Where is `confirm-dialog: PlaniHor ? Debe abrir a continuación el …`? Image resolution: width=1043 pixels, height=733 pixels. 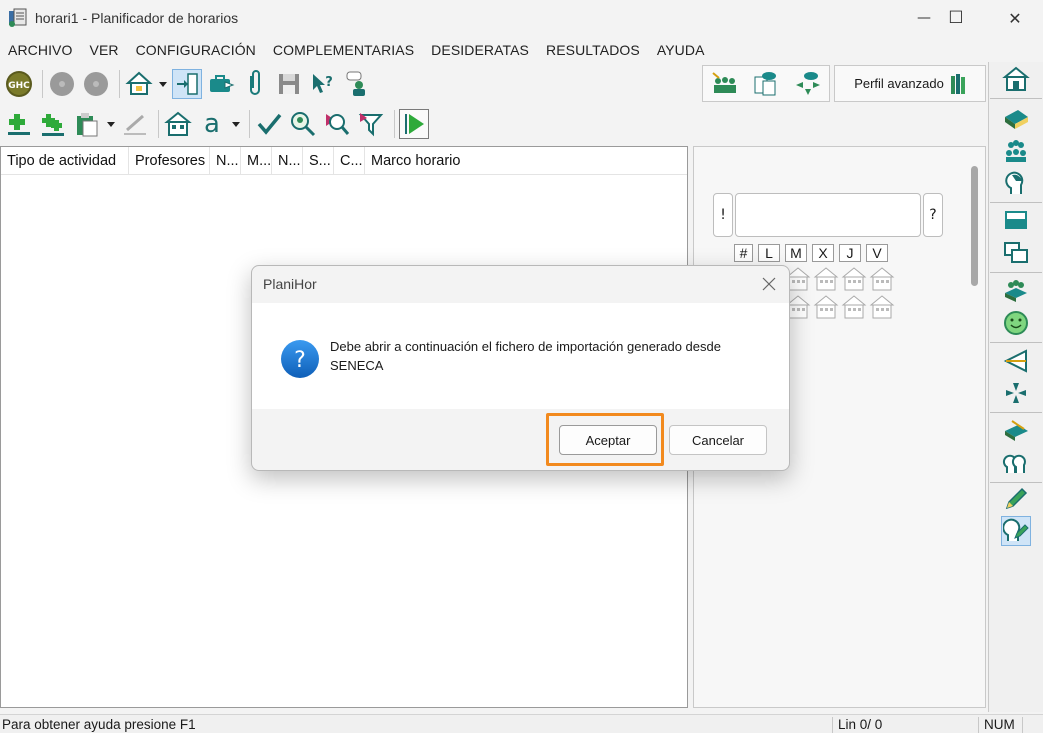 confirm-dialog: PlaniHor ? Debe abrir a continuación el … is located at coordinates (520, 368).